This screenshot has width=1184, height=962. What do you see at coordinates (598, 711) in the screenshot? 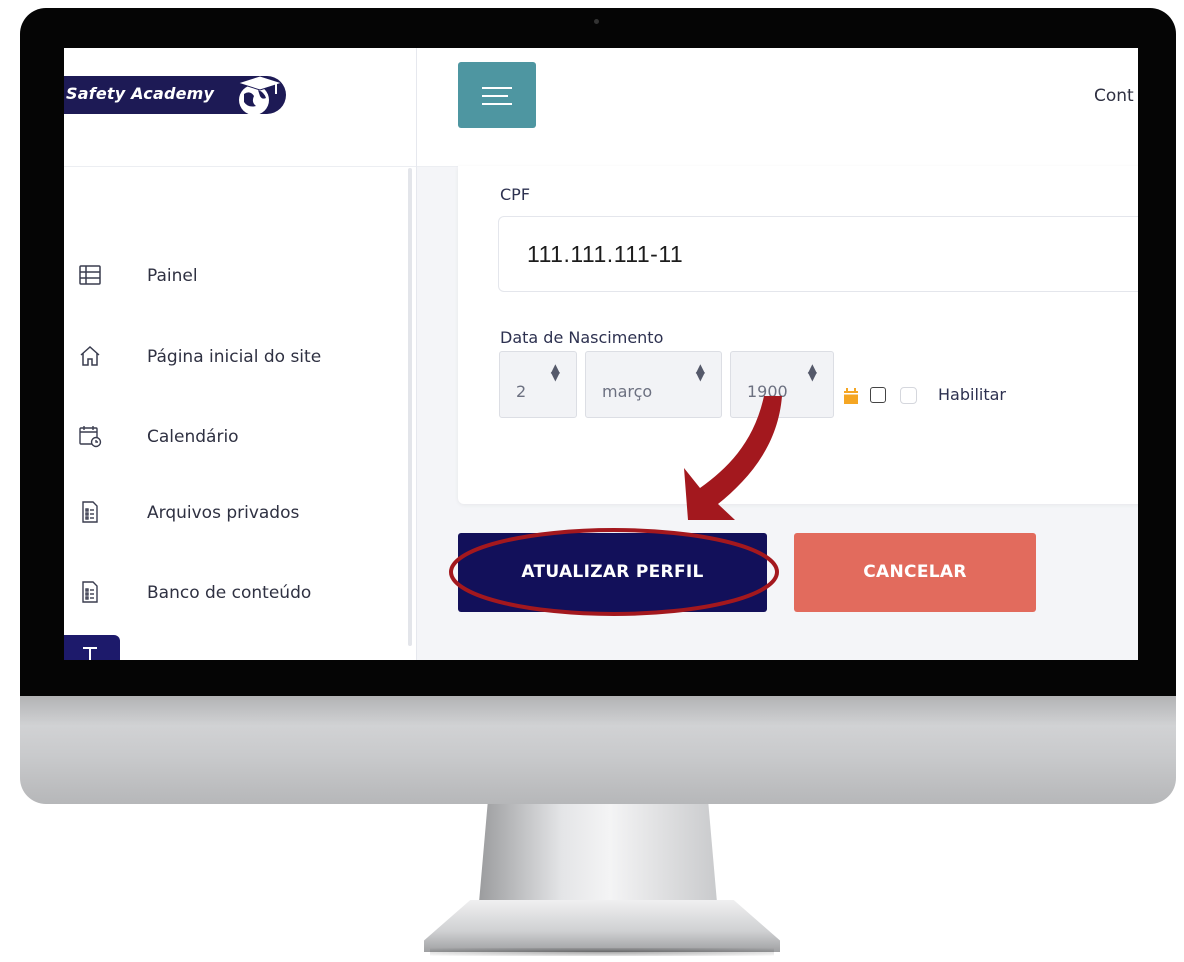
I see `chin-shade` at bounding box center [598, 711].